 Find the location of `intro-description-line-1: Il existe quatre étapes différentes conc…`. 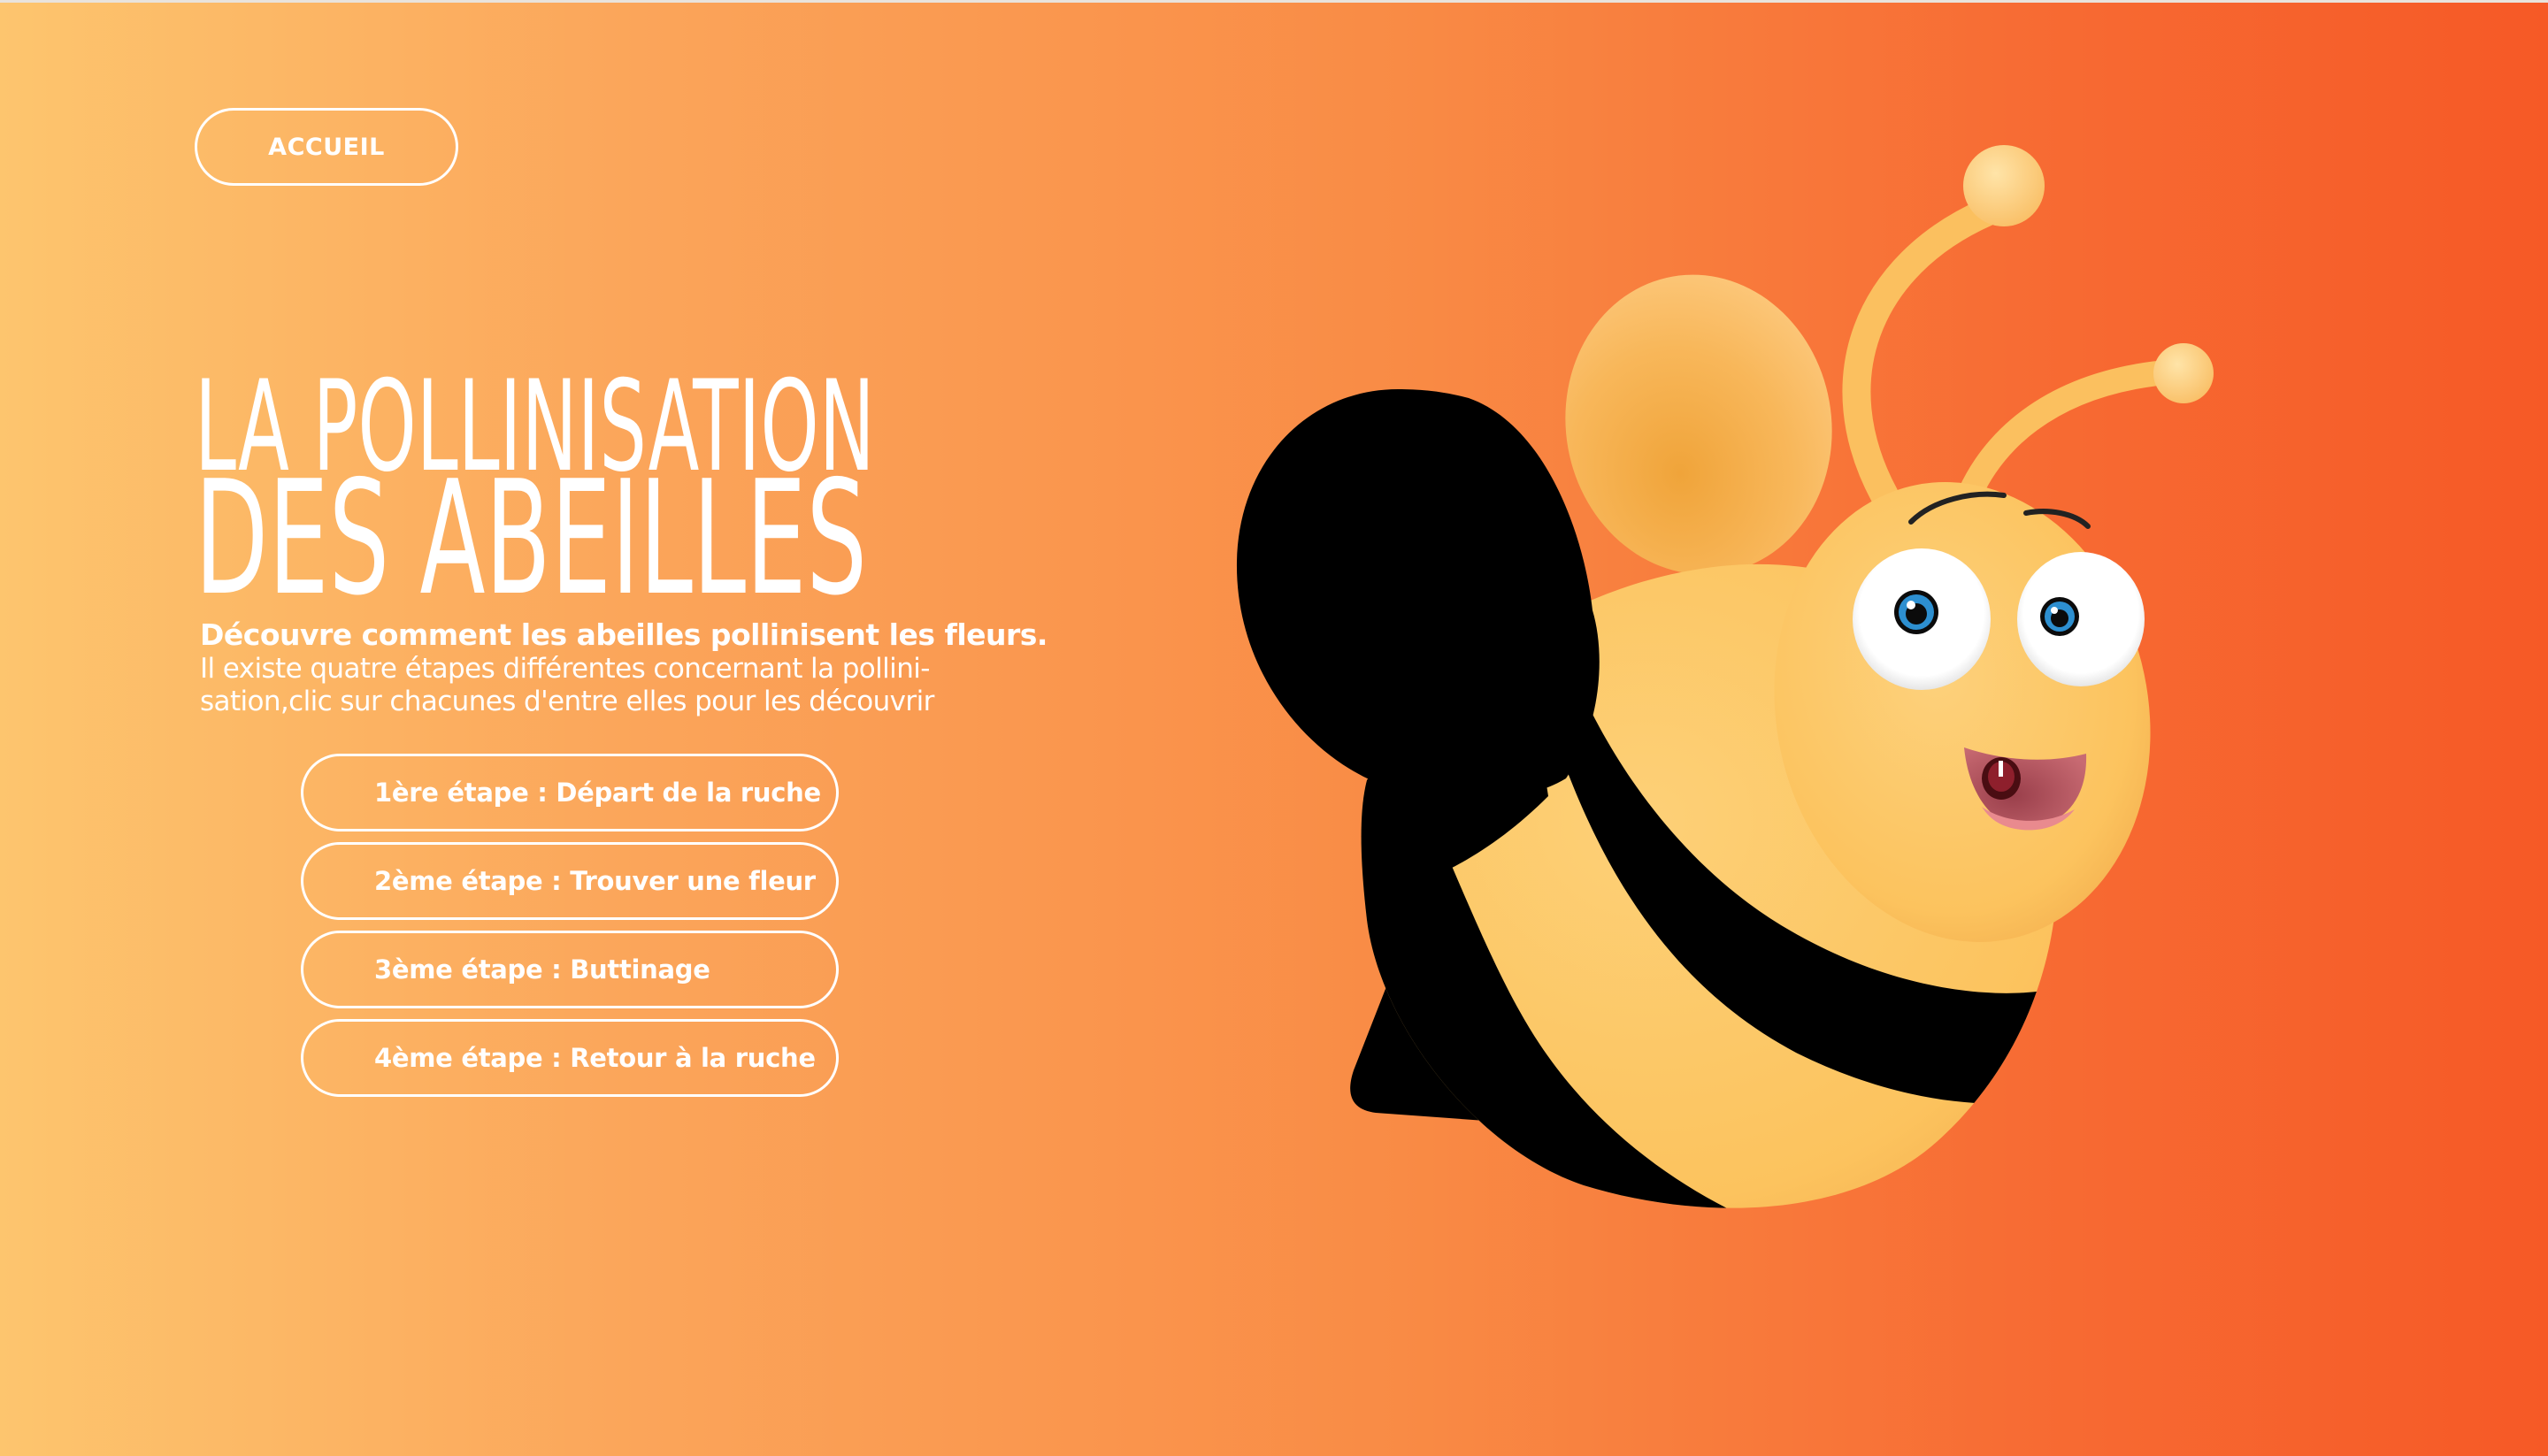

intro-description-line-1: Il existe quatre étapes différentes conc… is located at coordinates (565, 669).